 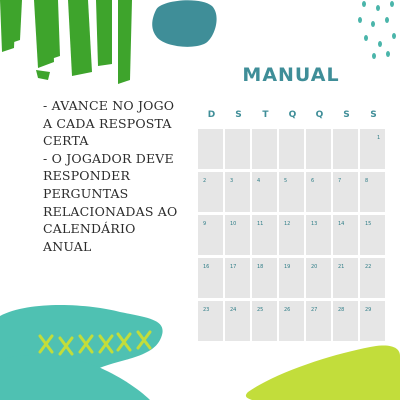 I want to click on calendar-day-number: 5, so click(x=286, y=181).